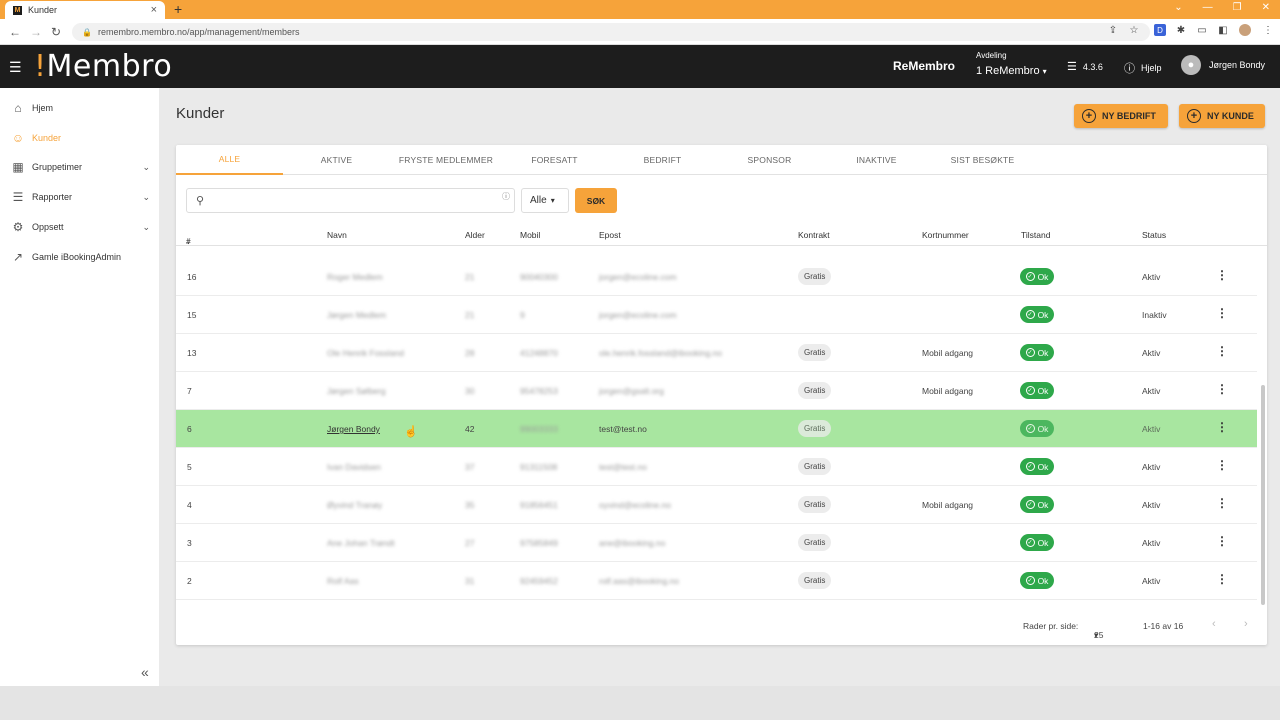 This screenshot has height=720, width=1280. What do you see at coordinates (18, 107) in the screenshot?
I see `home-icon: ⌂` at bounding box center [18, 107].